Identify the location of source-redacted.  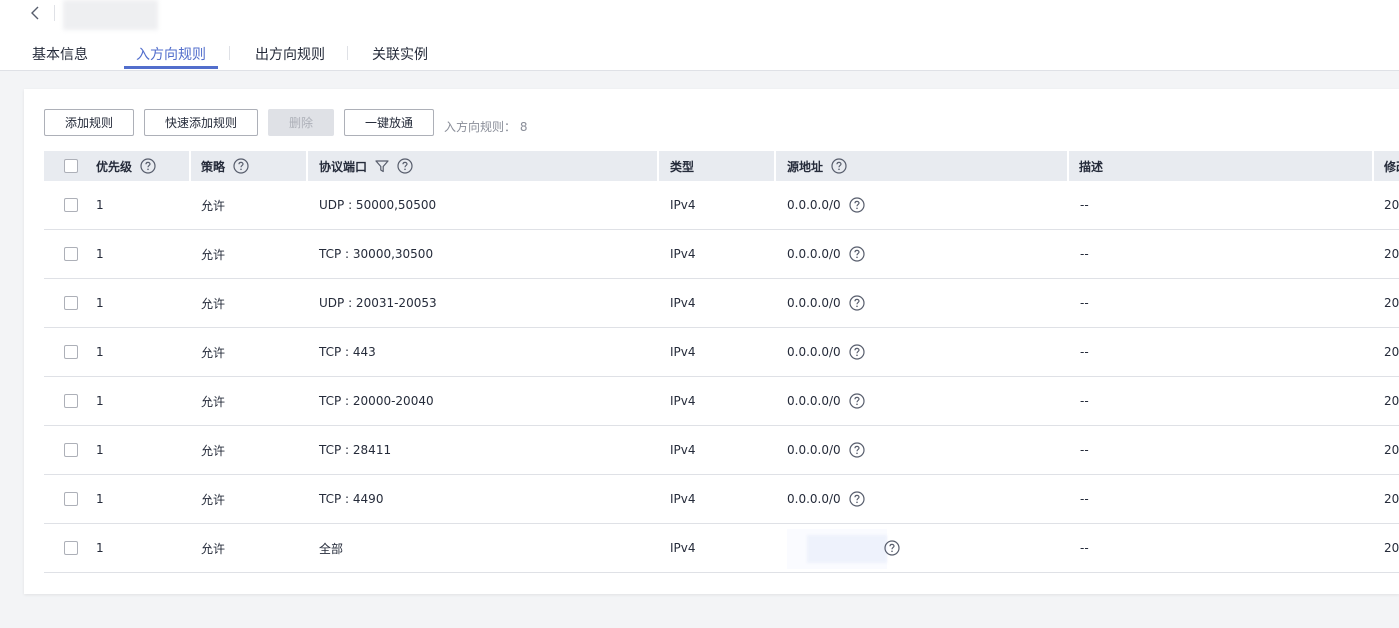
(837, 549).